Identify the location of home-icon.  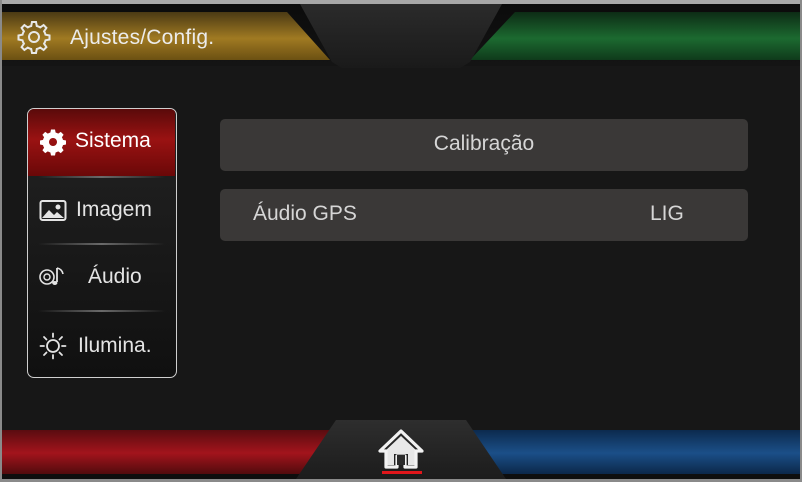
(401, 449).